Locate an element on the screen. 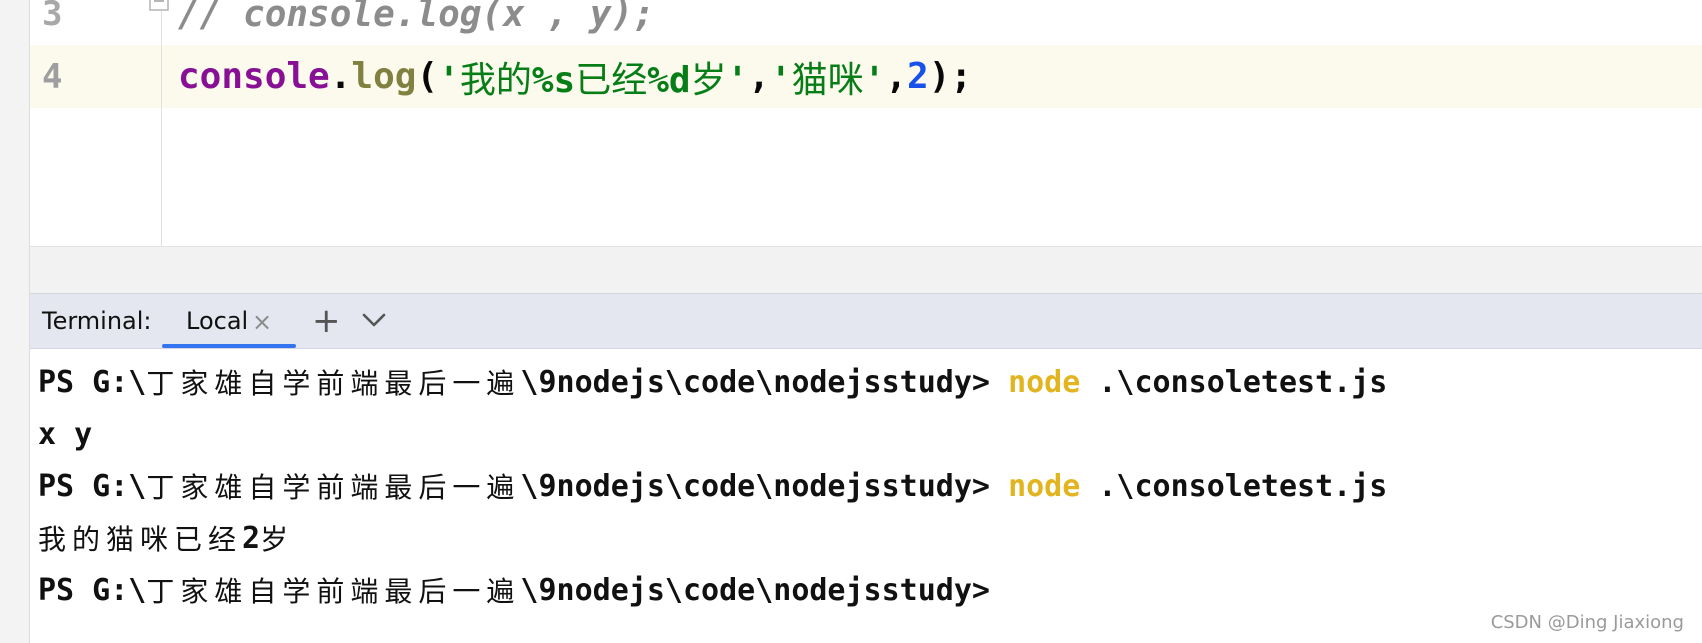 The width and height of the screenshot is (1702, 643). output-cjk: 我的猫咪已经 is located at coordinates (140, 539).